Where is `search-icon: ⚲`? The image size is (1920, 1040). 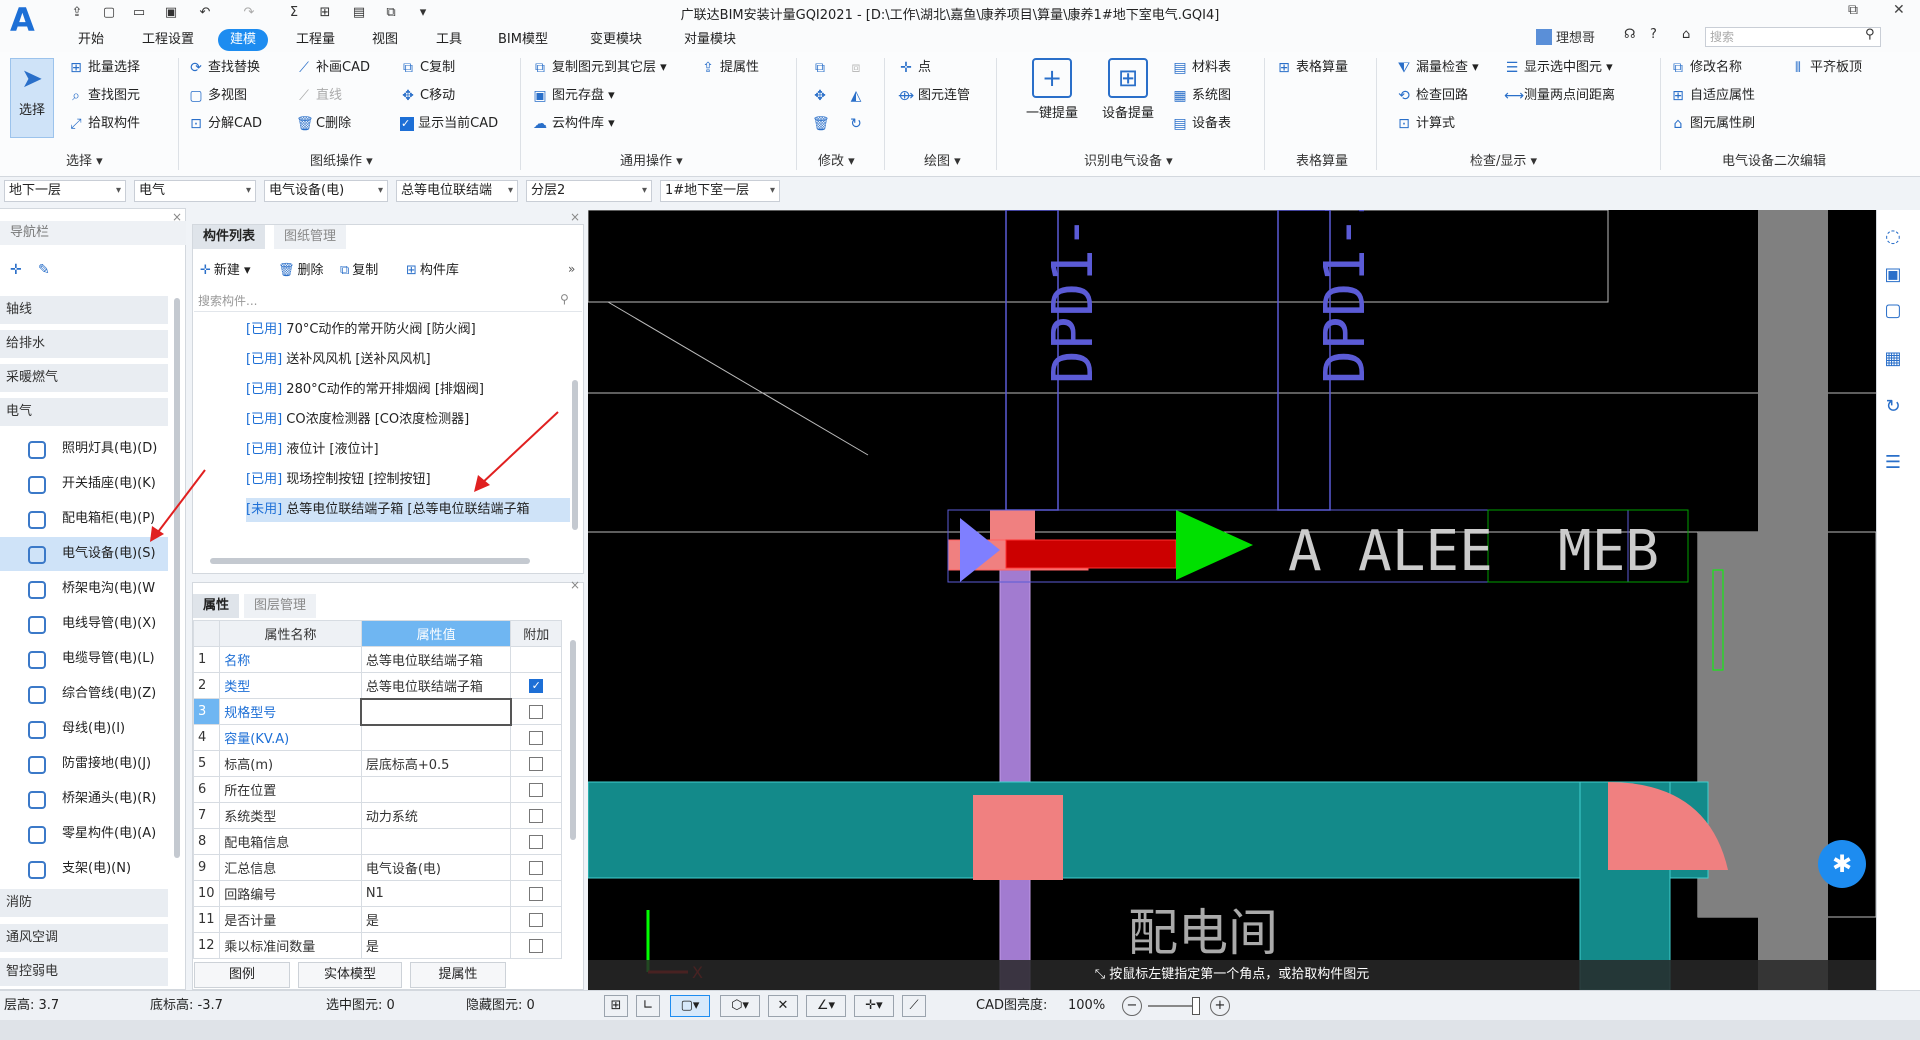 search-icon: ⚲ is located at coordinates (564, 299).